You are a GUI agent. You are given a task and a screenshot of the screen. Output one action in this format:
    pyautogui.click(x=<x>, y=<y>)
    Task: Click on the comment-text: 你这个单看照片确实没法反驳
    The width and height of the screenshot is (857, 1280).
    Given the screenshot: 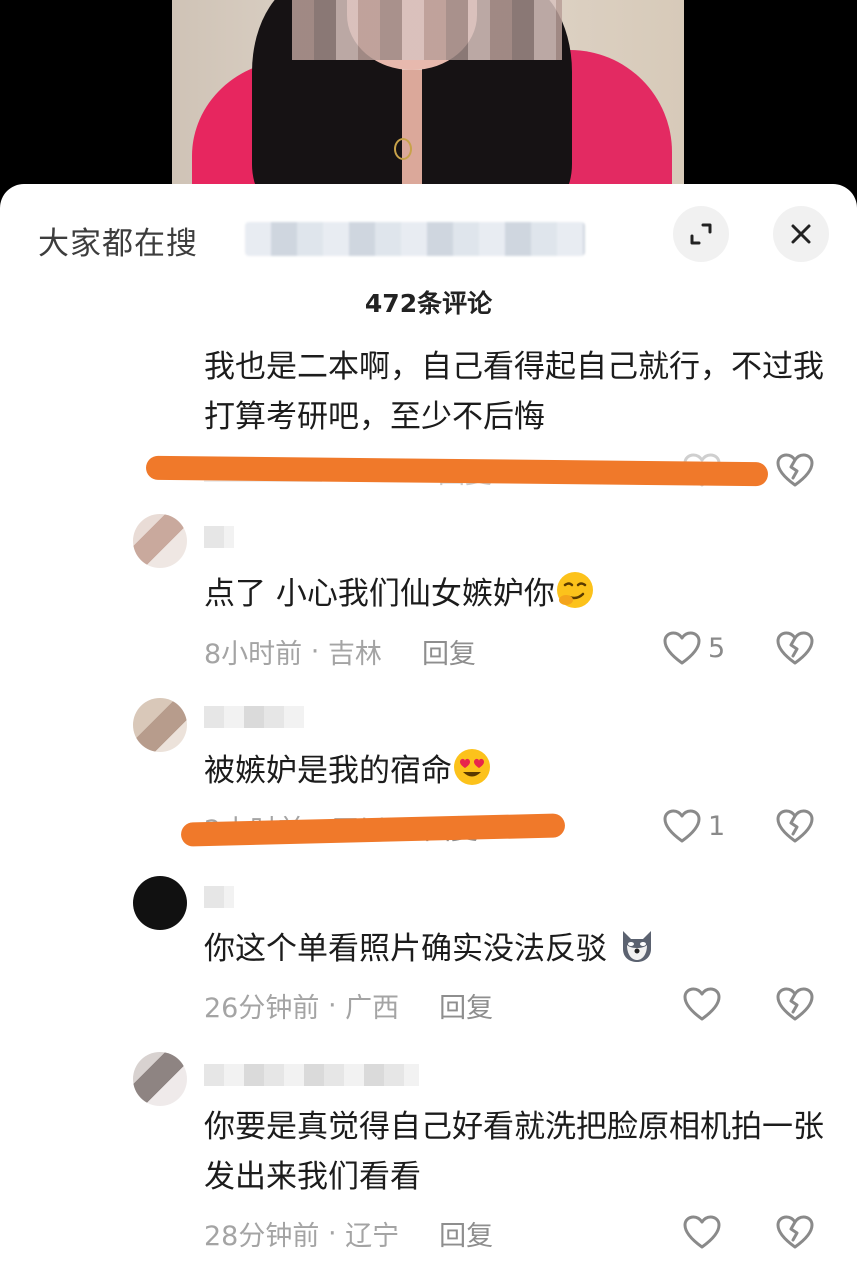 What is the action you would take?
    pyautogui.click(x=514, y=949)
    